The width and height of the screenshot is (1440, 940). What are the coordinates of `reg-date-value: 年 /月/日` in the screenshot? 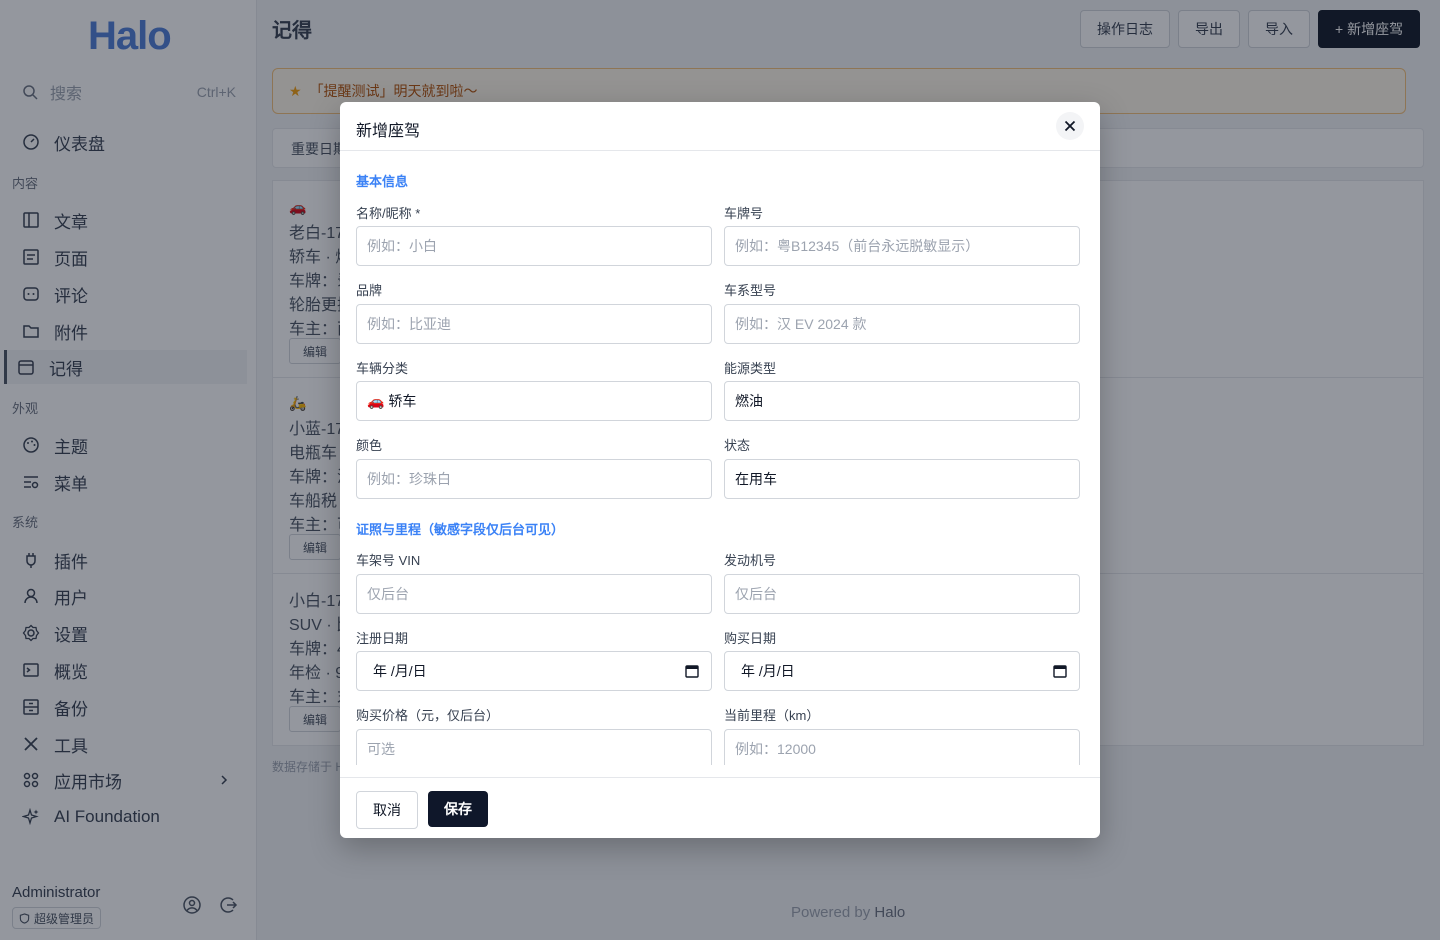 It's located at (400, 671).